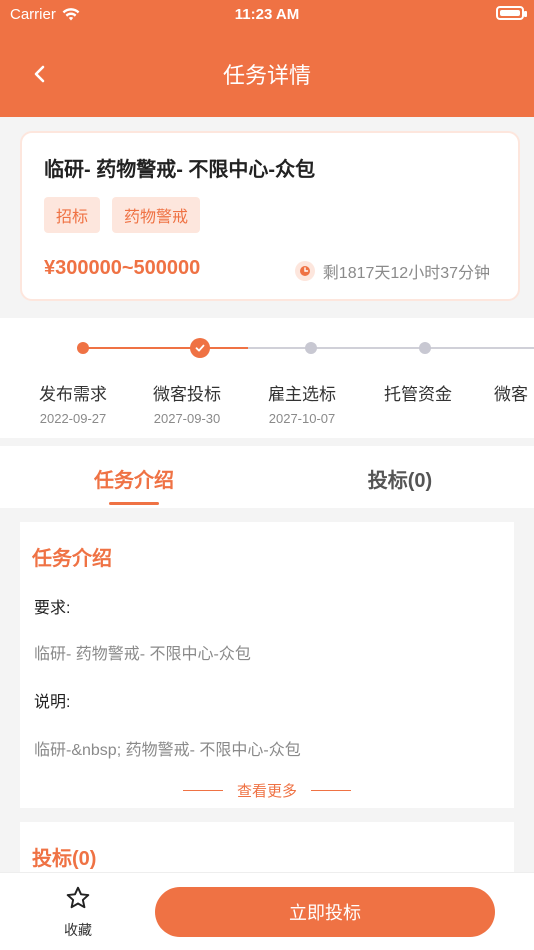 This screenshot has width=534, height=950. I want to click on clock-icon, so click(304, 271).